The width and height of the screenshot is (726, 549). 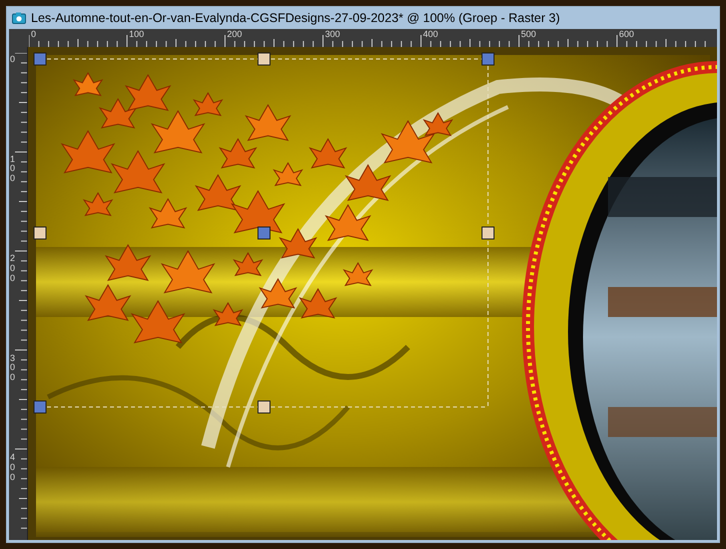 What do you see at coordinates (529, 34) in the screenshot?
I see `ruler-label: 500` at bounding box center [529, 34].